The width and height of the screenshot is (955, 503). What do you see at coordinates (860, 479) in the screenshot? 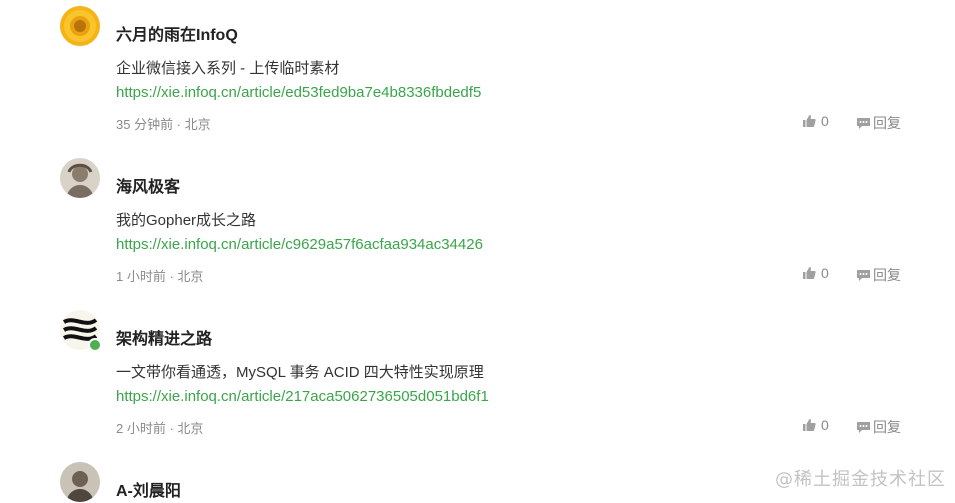
I see `watermark: @稀土掘金技术社区` at bounding box center [860, 479].